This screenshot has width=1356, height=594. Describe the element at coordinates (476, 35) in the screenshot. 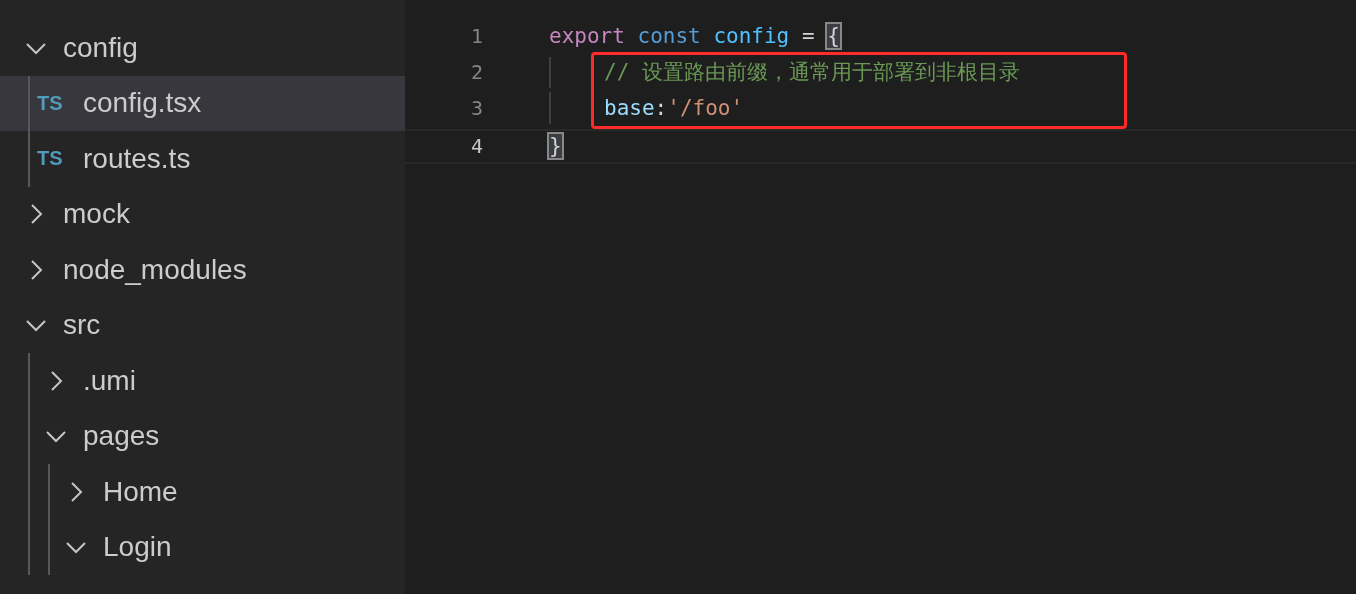

I see `line-number: 1` at that location.